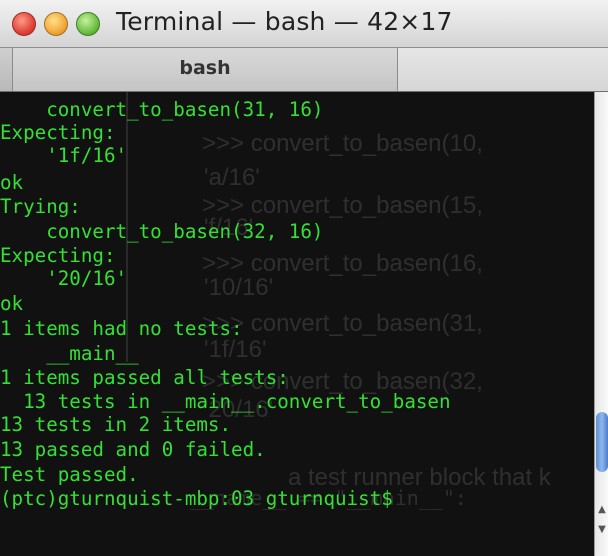  Describe the element at coordinates (602, 530) in the screenshot. I see `scroll-down-arrow-icon: ▼` at that location.